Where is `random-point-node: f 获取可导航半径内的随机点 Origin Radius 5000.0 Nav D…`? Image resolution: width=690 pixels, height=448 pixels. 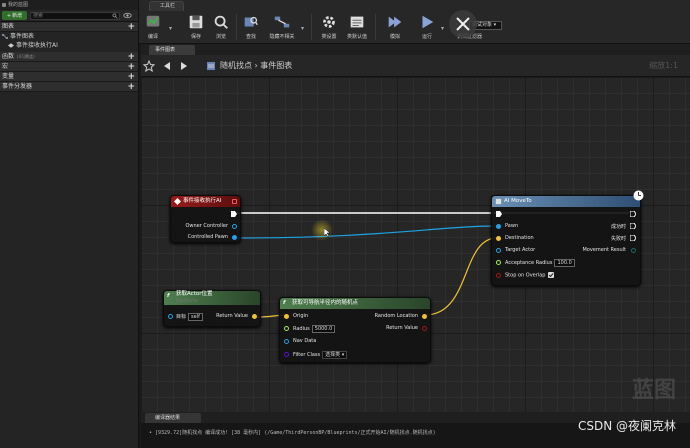 random-point-node: f 获取可导航半径内的随机点 Origin Radius 5000.0 Nav D… is located at coordinates (355, 330).